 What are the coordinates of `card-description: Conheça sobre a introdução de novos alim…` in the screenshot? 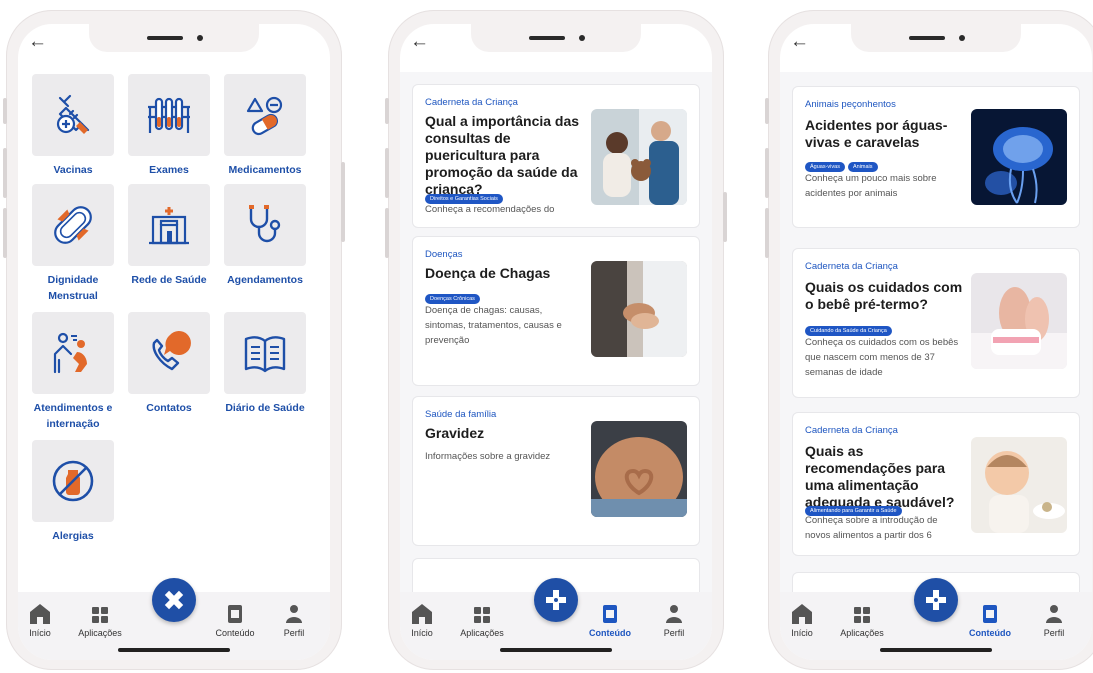 It's located at (871, 528).